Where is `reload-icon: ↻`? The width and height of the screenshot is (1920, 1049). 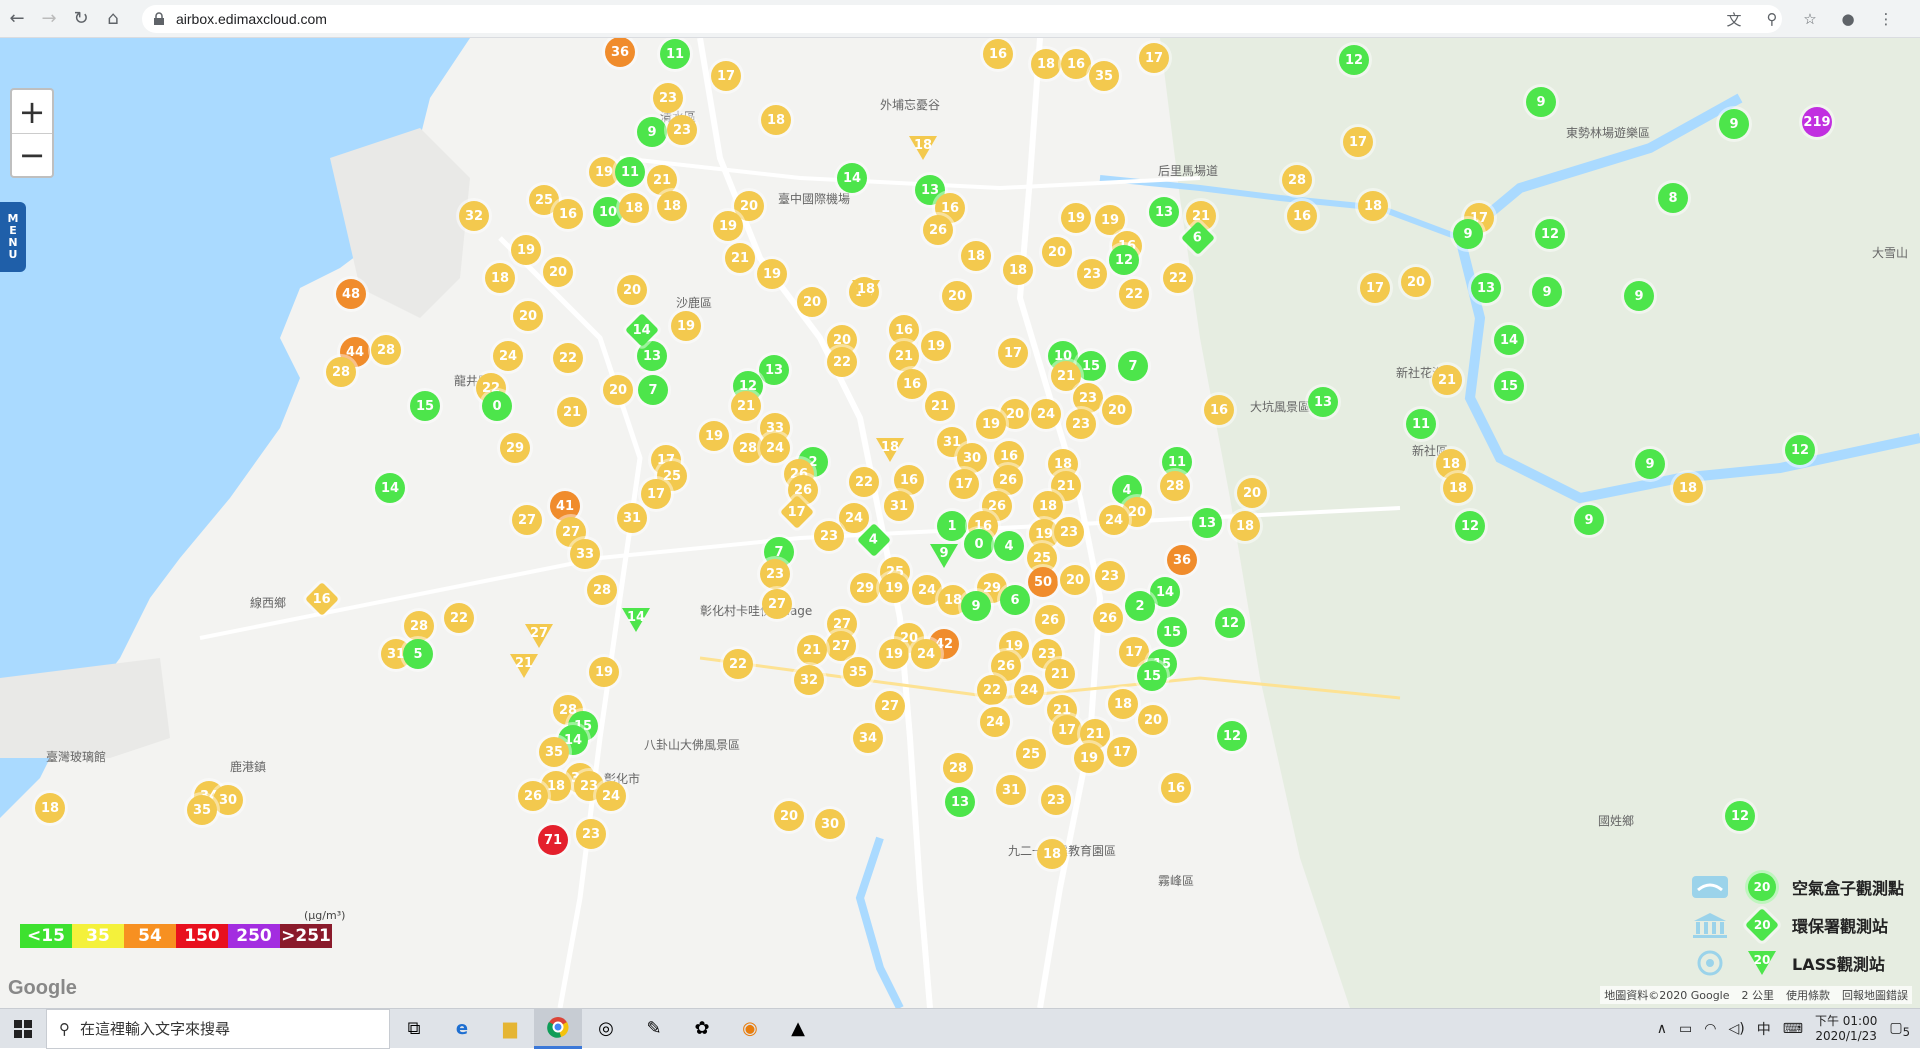
reload-icon: ↻ is located at coordinates (81, 19).